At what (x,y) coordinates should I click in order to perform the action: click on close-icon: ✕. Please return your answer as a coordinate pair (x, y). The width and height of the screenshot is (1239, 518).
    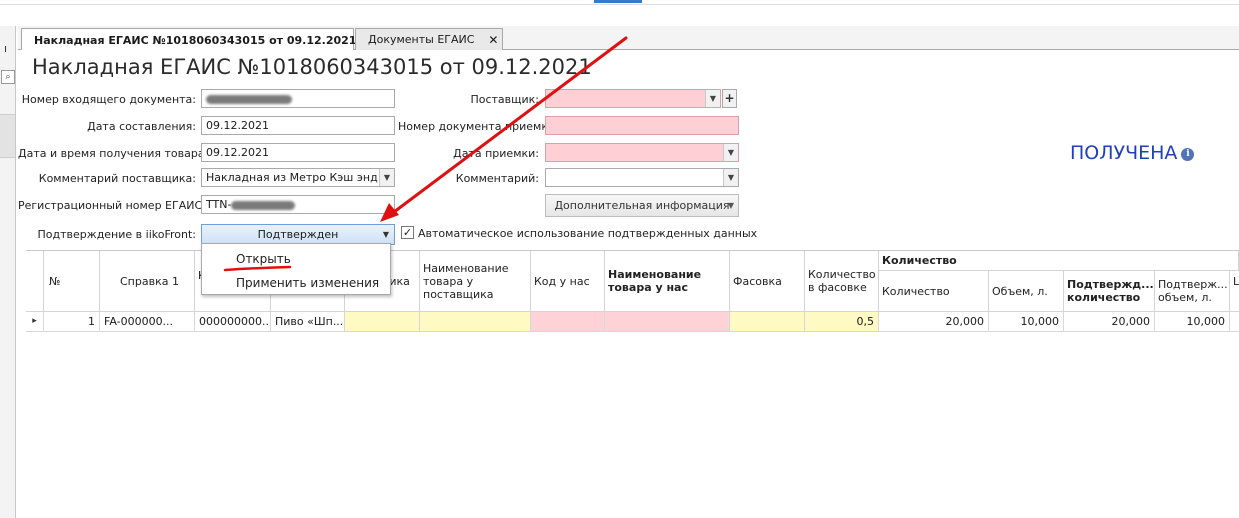
    Looking at the image, I should click on (486, 40).